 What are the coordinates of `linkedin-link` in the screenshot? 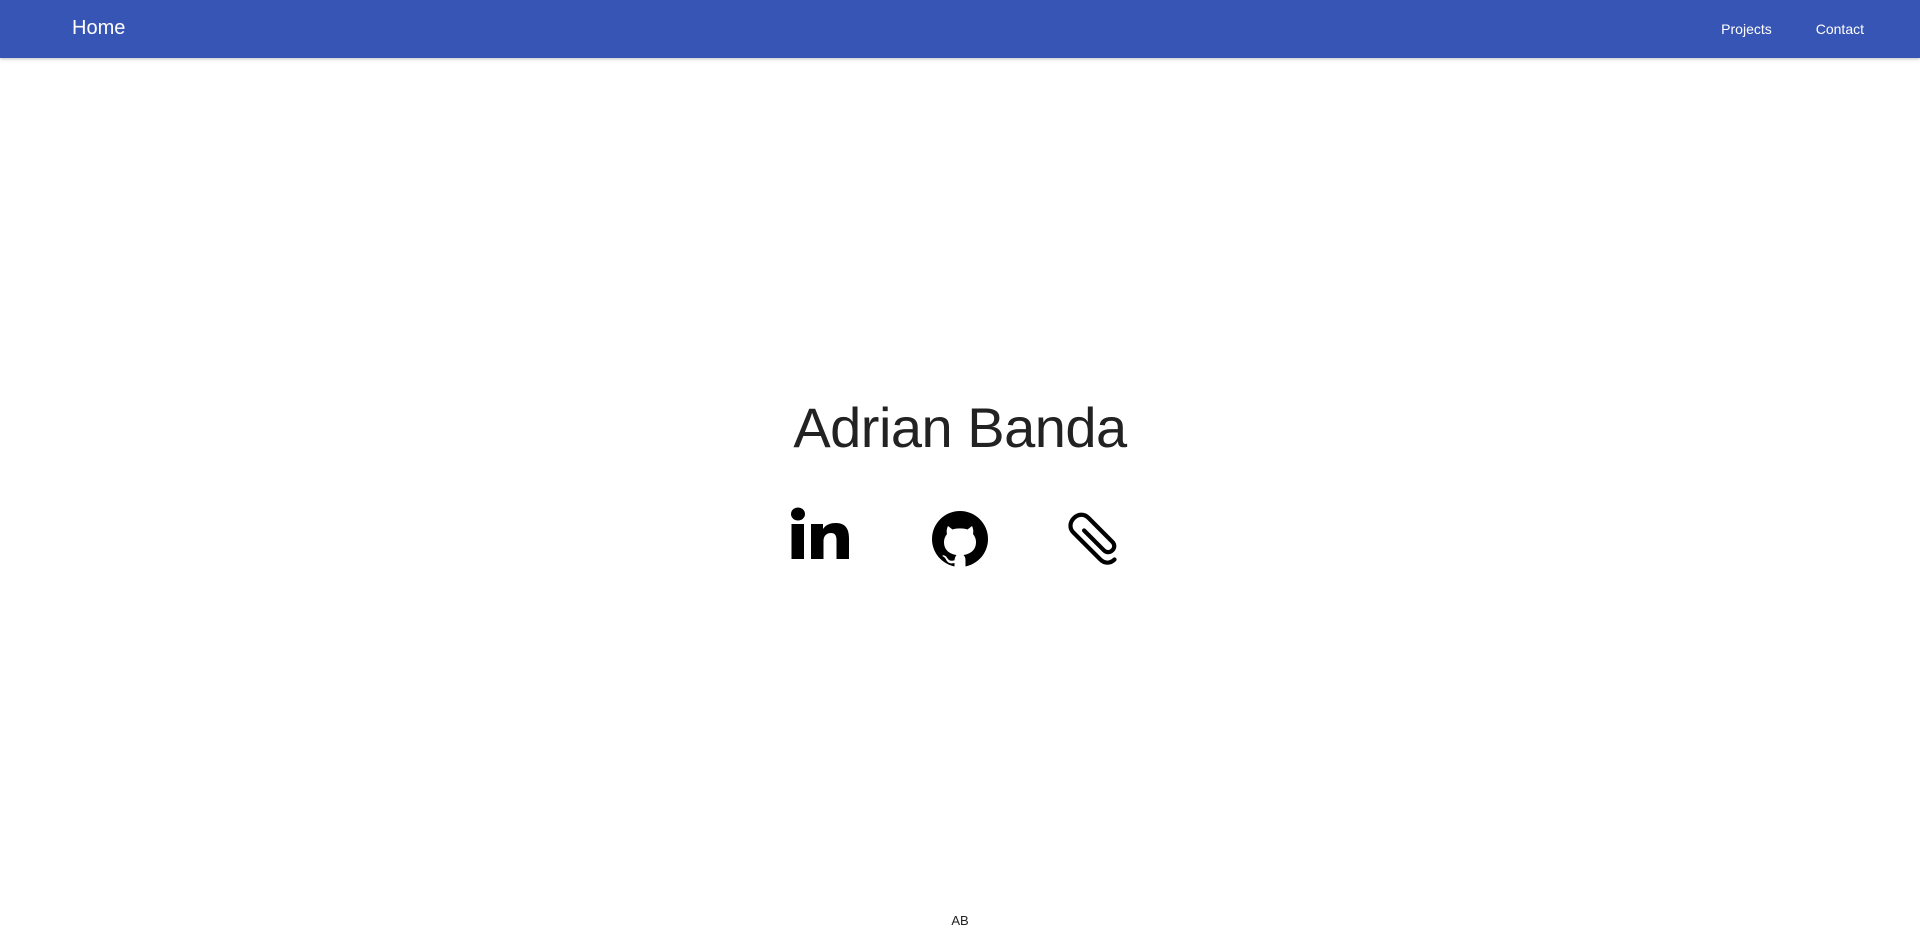 It's located at (826, 539).